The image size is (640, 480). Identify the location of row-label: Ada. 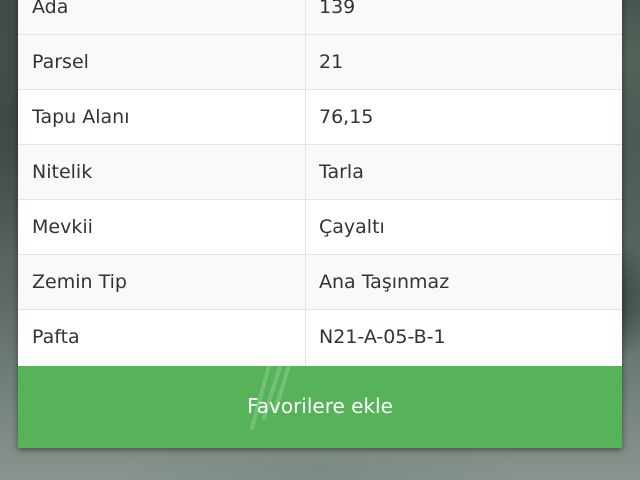
(50, 9).